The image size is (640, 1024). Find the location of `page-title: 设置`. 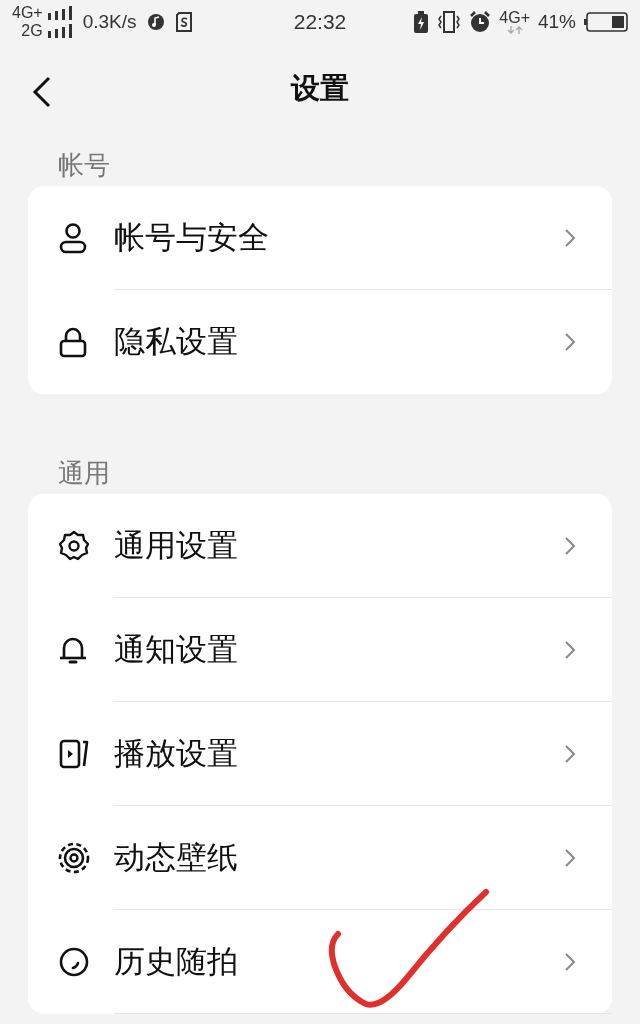

page-title: 设置 is located at coordinates (320, 88).